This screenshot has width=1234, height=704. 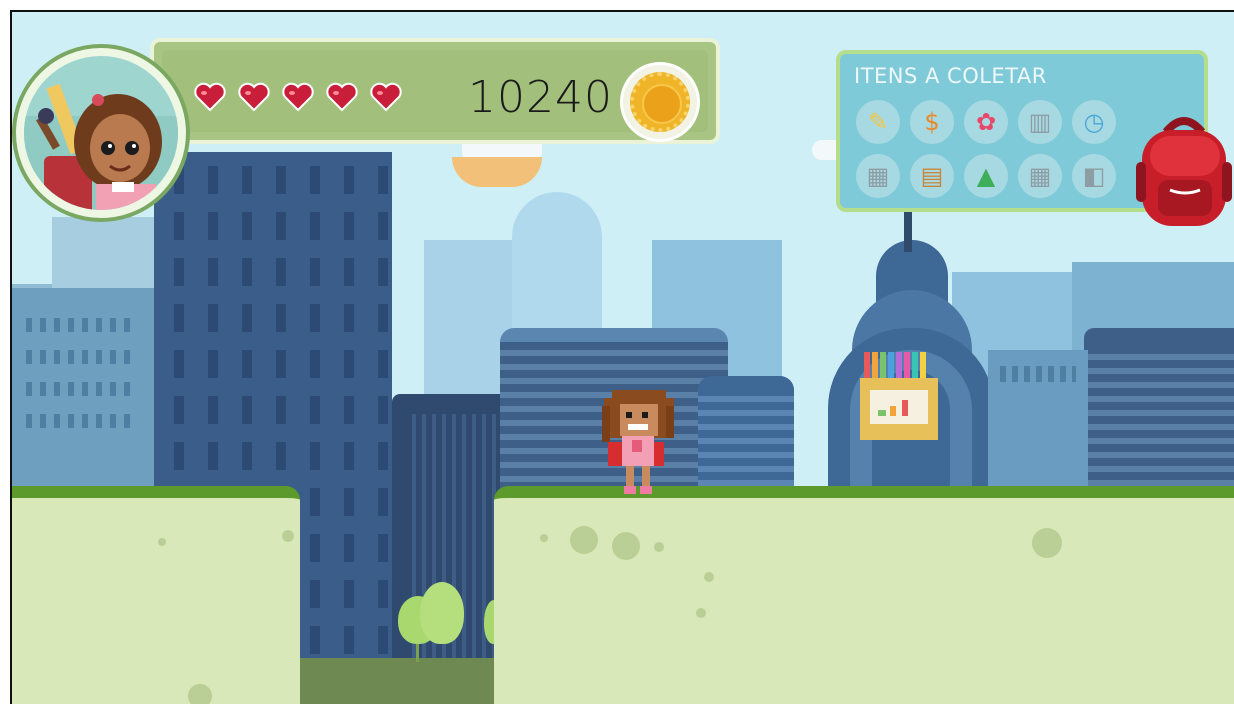 I want to click on player-avatar, so click(x=101, y=133).